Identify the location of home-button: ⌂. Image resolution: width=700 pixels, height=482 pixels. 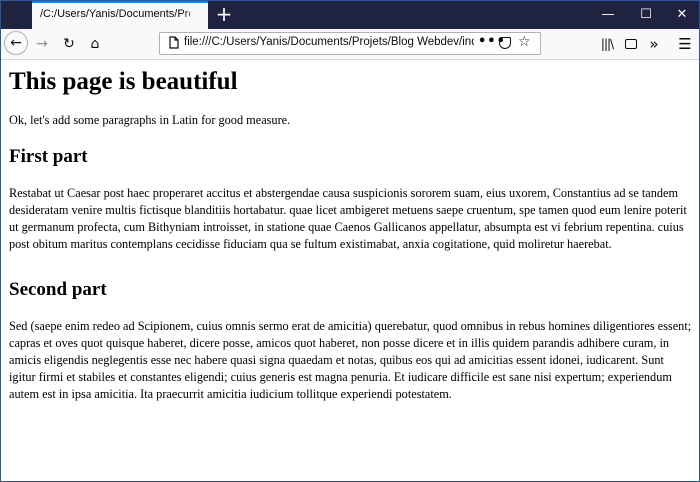
(95, 44).